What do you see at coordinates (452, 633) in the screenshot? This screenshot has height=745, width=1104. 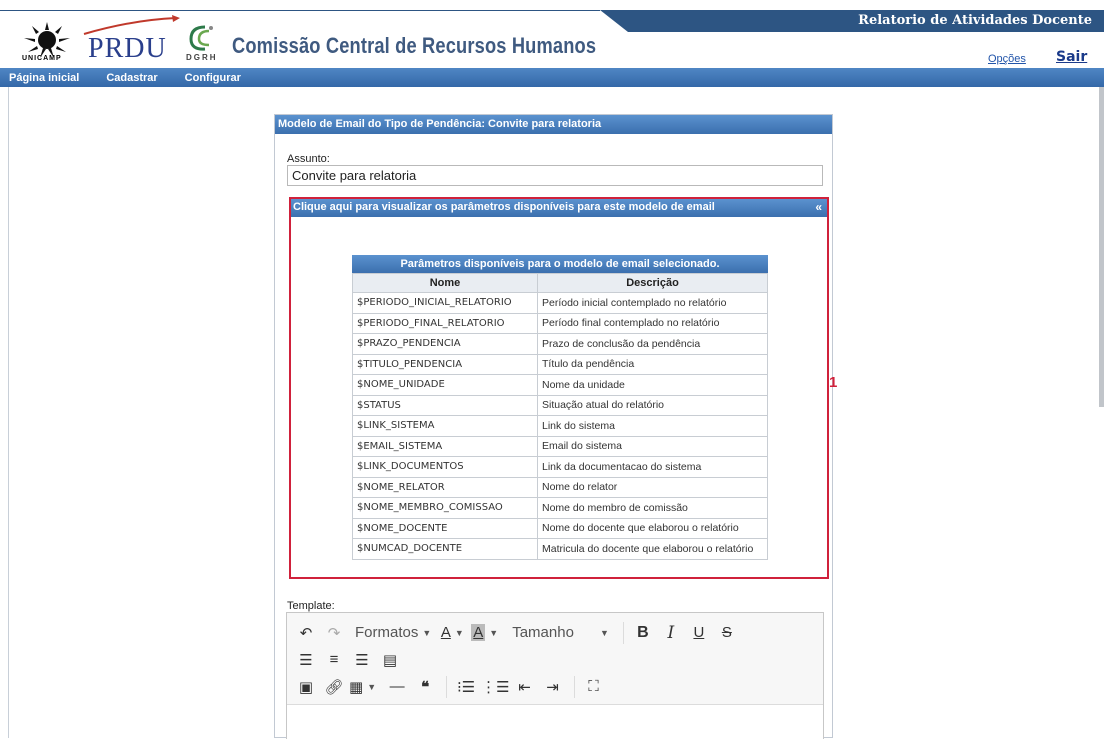 I see `font-color-button: A ▼` at bounding box center [452, 633].